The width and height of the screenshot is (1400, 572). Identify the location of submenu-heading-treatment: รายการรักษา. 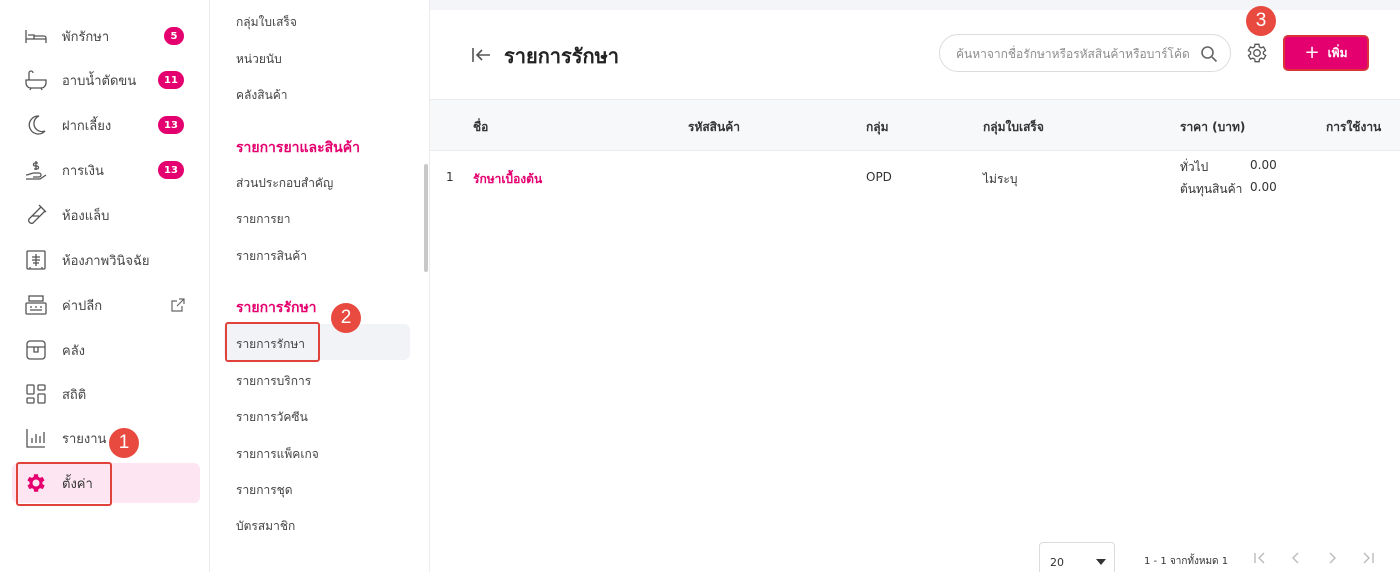
(276, 308).